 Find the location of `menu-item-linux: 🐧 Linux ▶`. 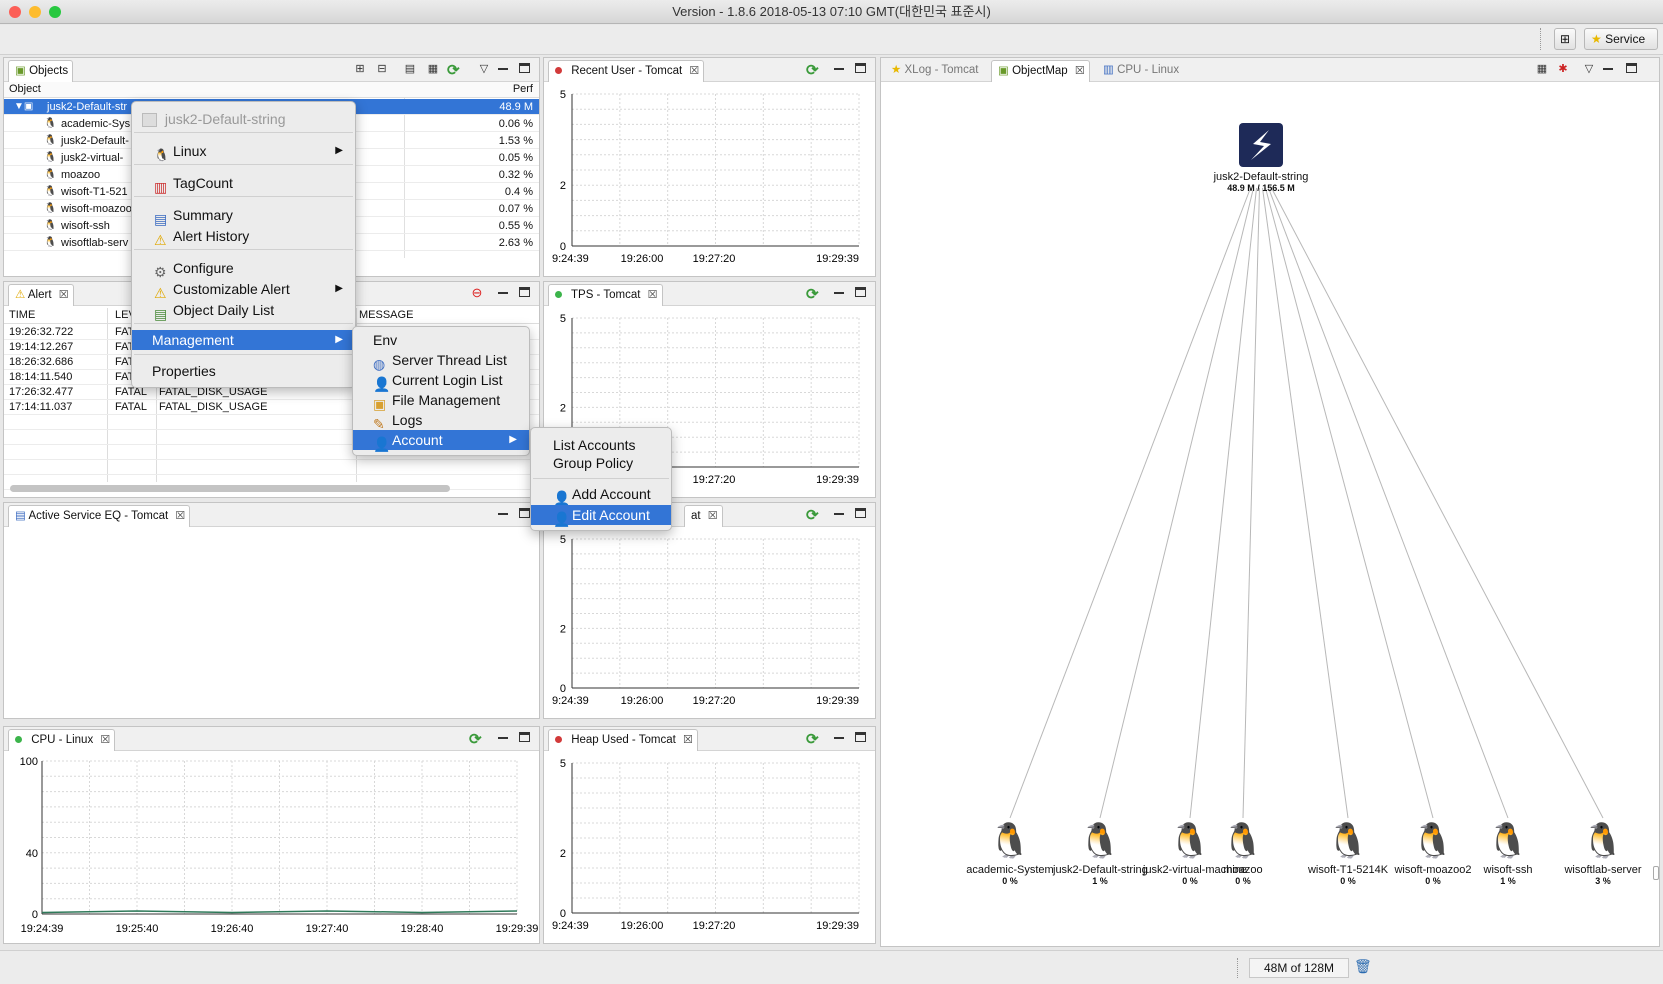

menu-item-linux: 🐧 Linux ▶ is located at coordinates (243, 152).